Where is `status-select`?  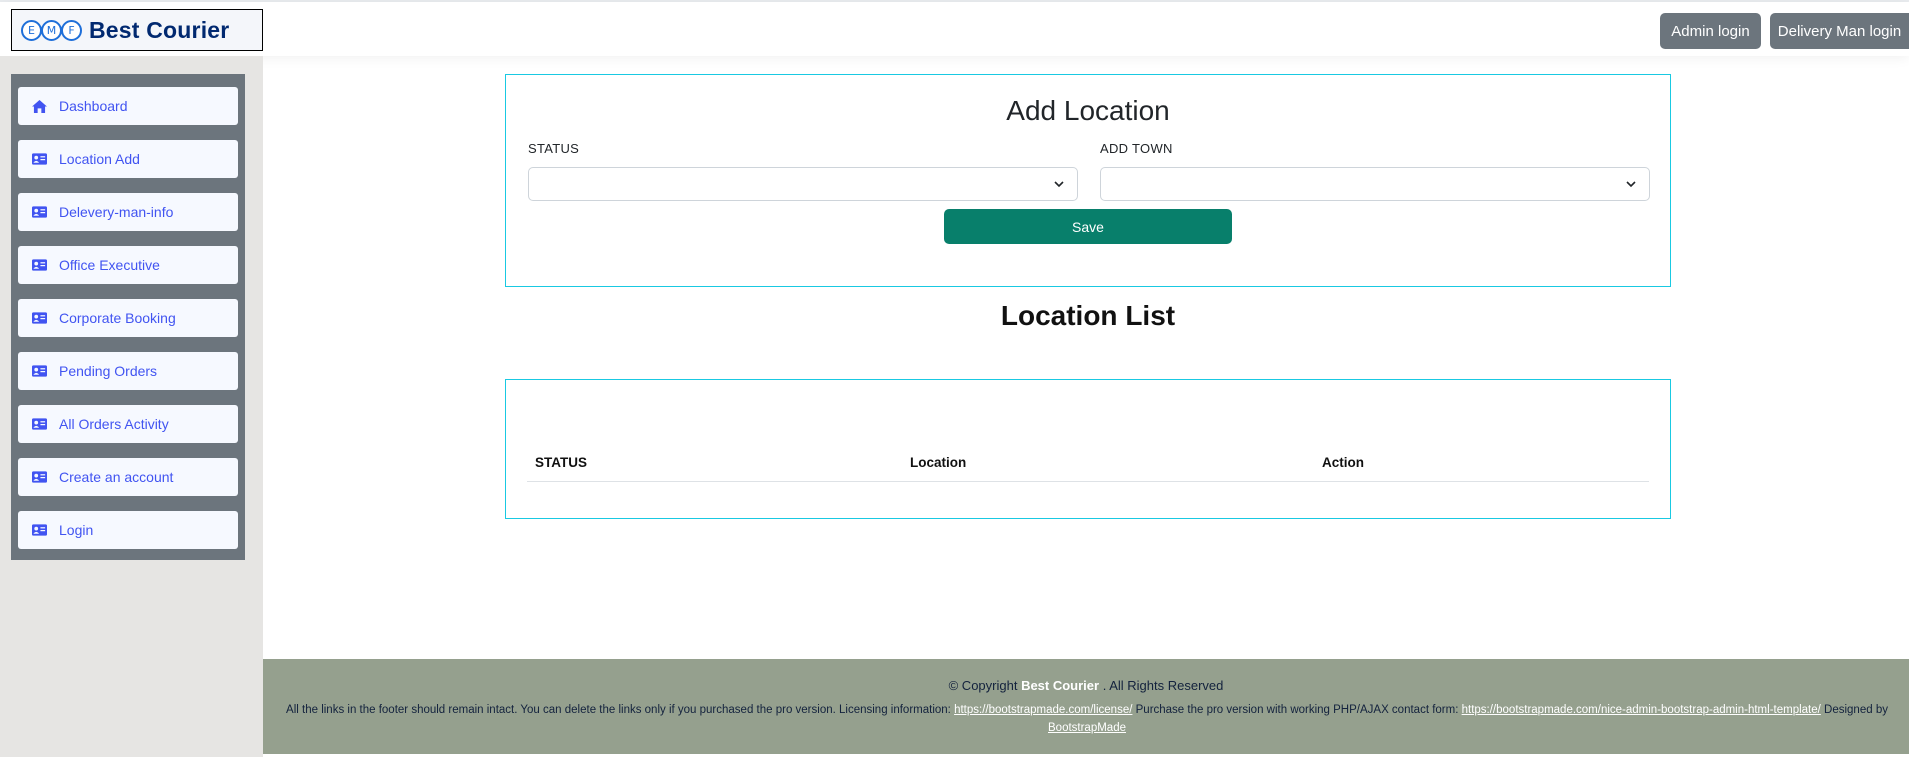
status-select is located at coordinates (803, 184).